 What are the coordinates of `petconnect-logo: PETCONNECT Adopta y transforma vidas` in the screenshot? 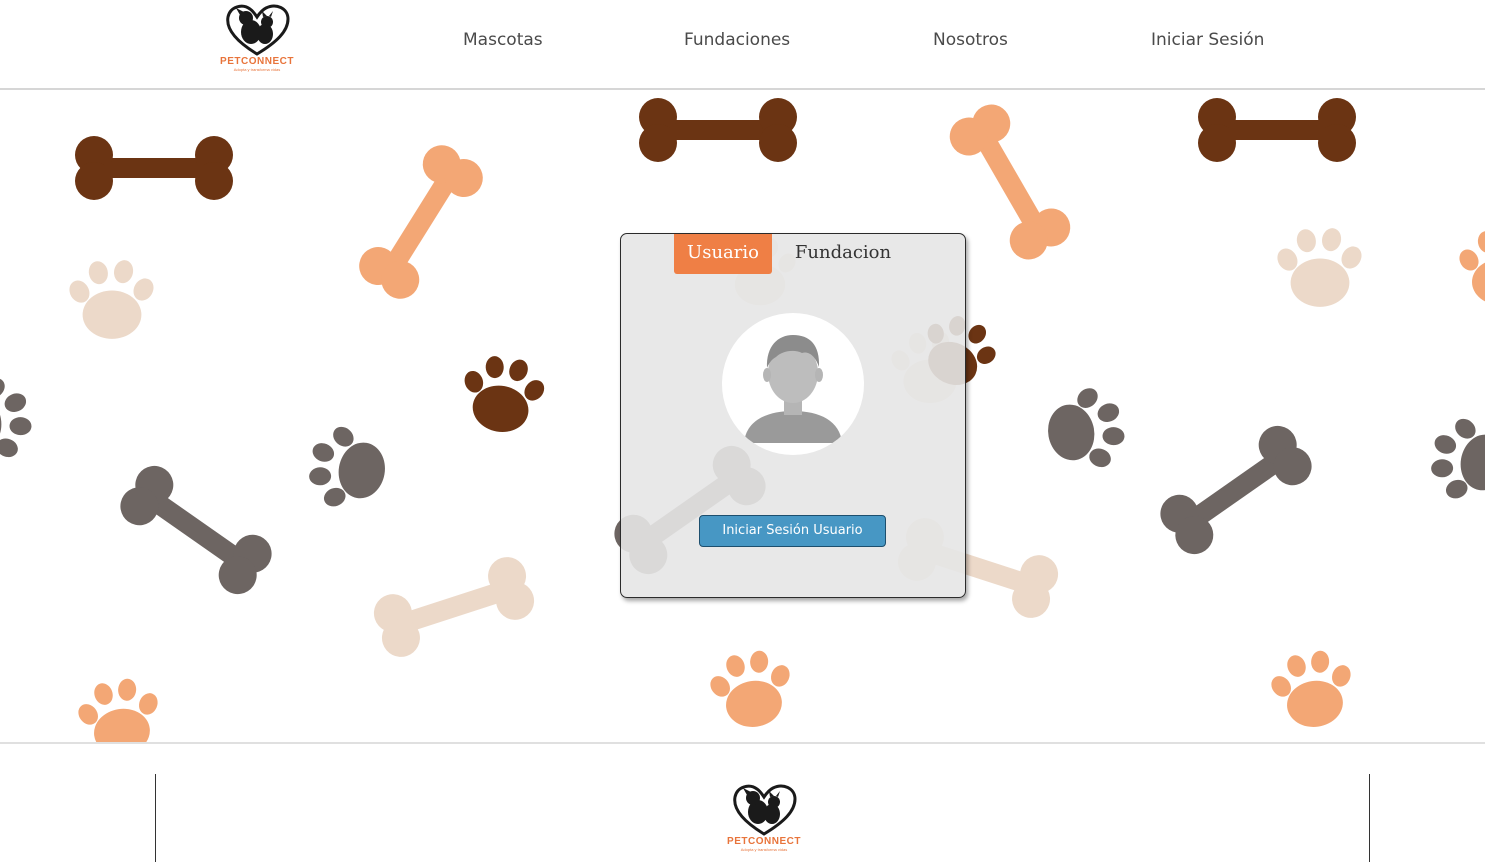 It's located at (257, 37).